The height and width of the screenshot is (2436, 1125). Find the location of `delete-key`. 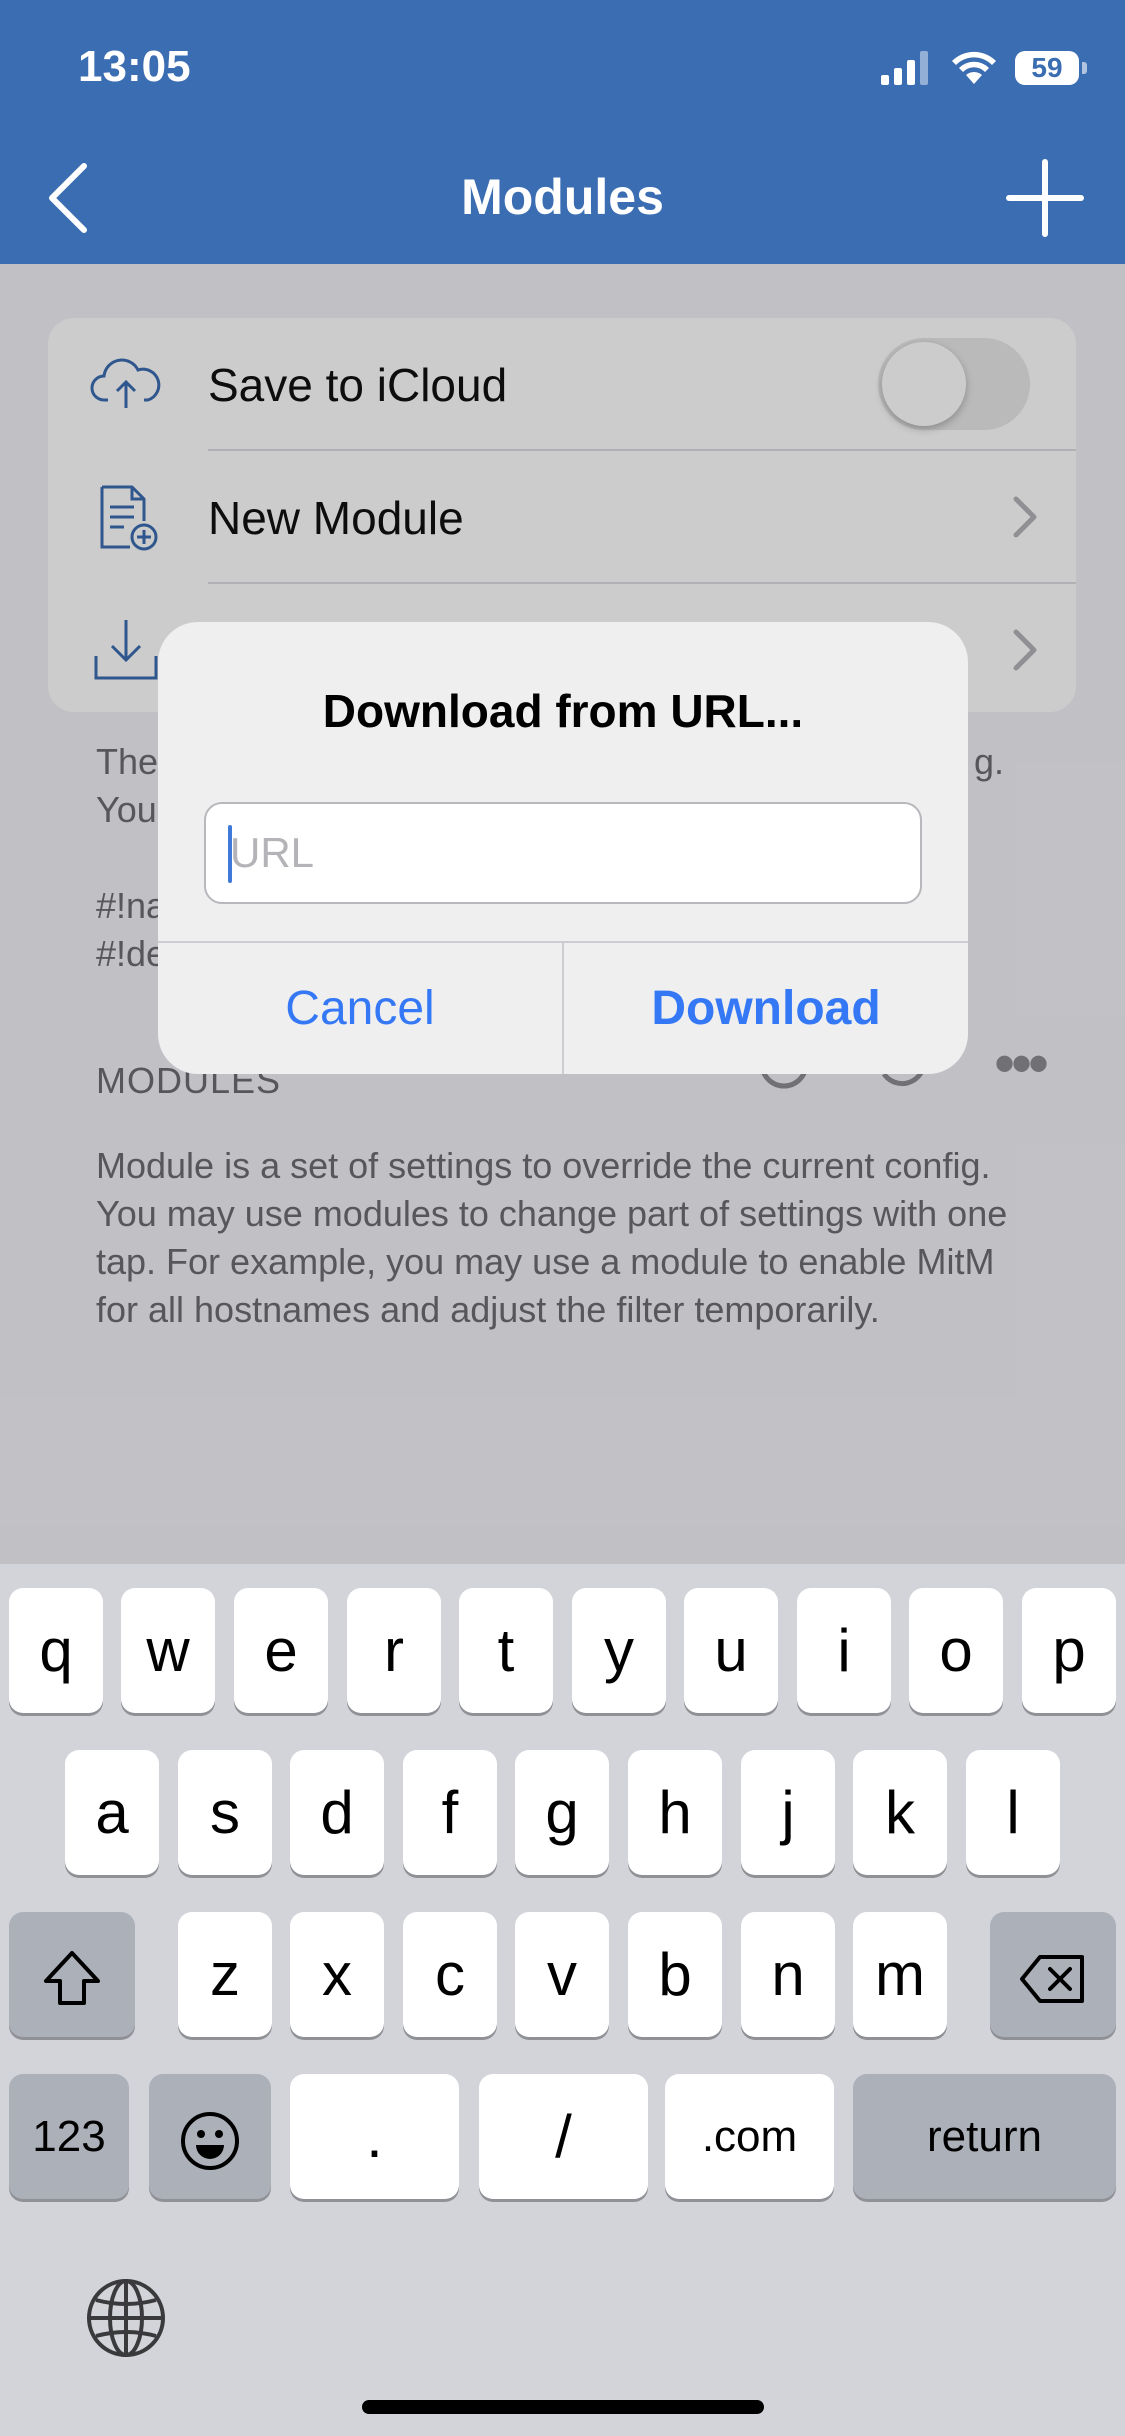

delete-key is located at coordinates (1053, 1974).